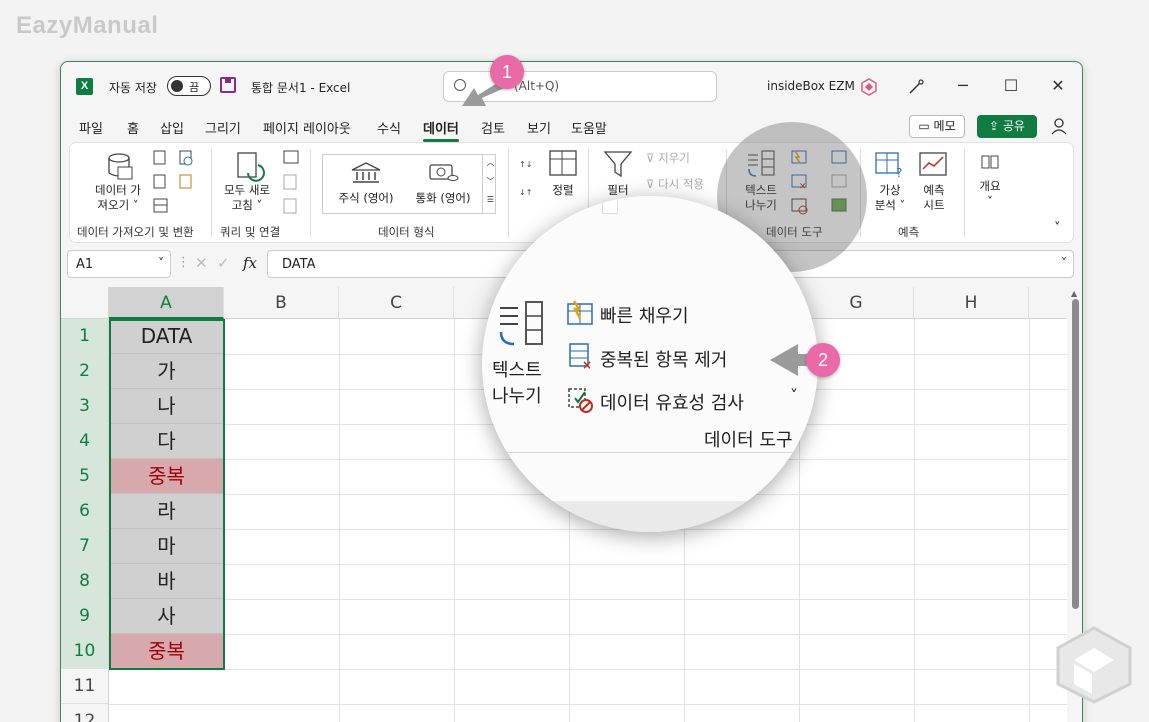 The height and width of the screenshot is (722, 1149). Describe the element at coordinates (85, 713) in the screenshot. I see `row-header: 12` at that location.